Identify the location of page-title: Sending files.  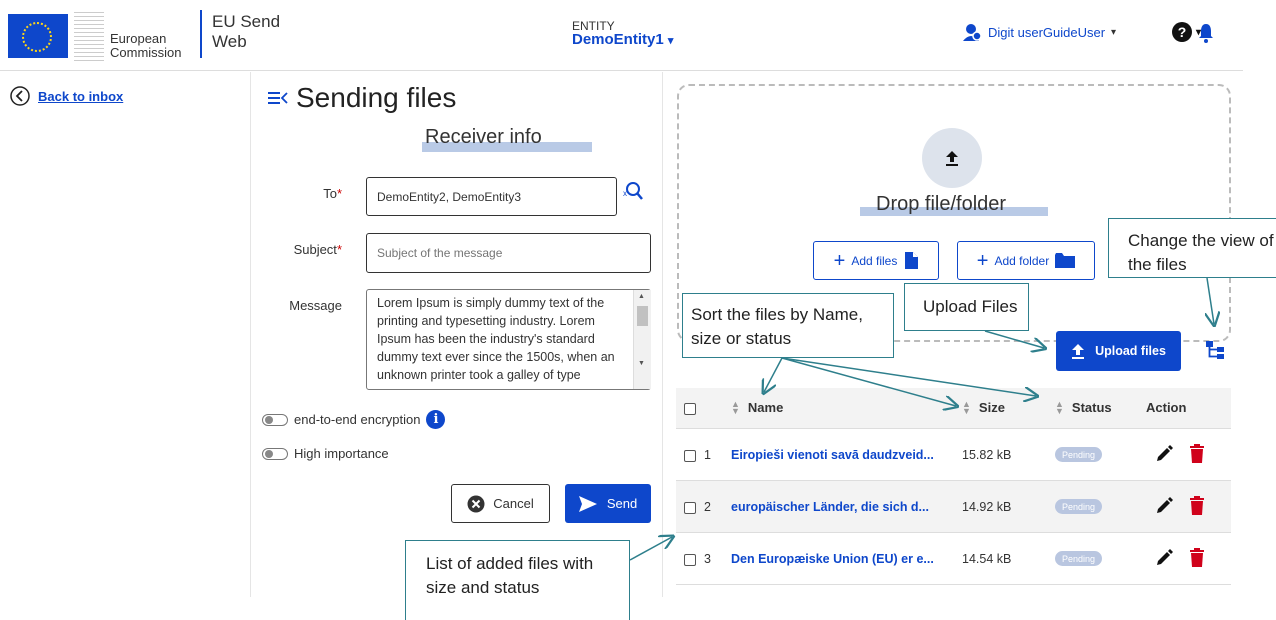
(362, 98).